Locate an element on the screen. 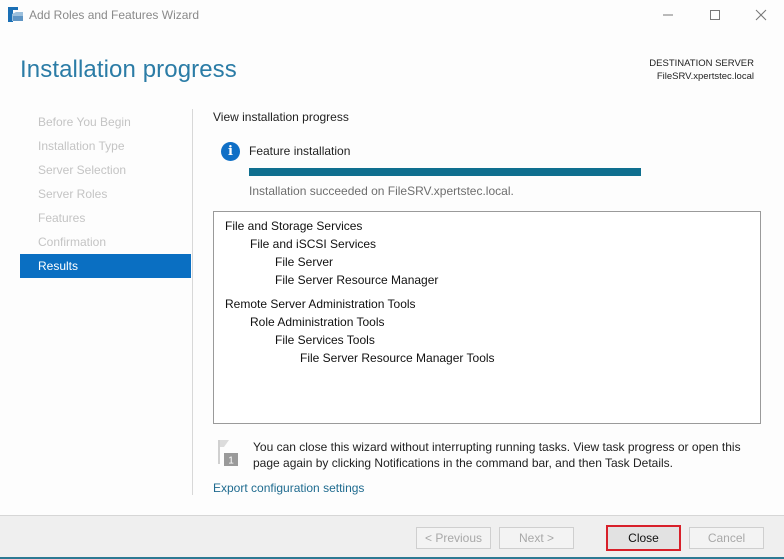 Image resolution: width=784 pixels, height=559 pixels. result-item: File Server is located at coordinates (304, 262).